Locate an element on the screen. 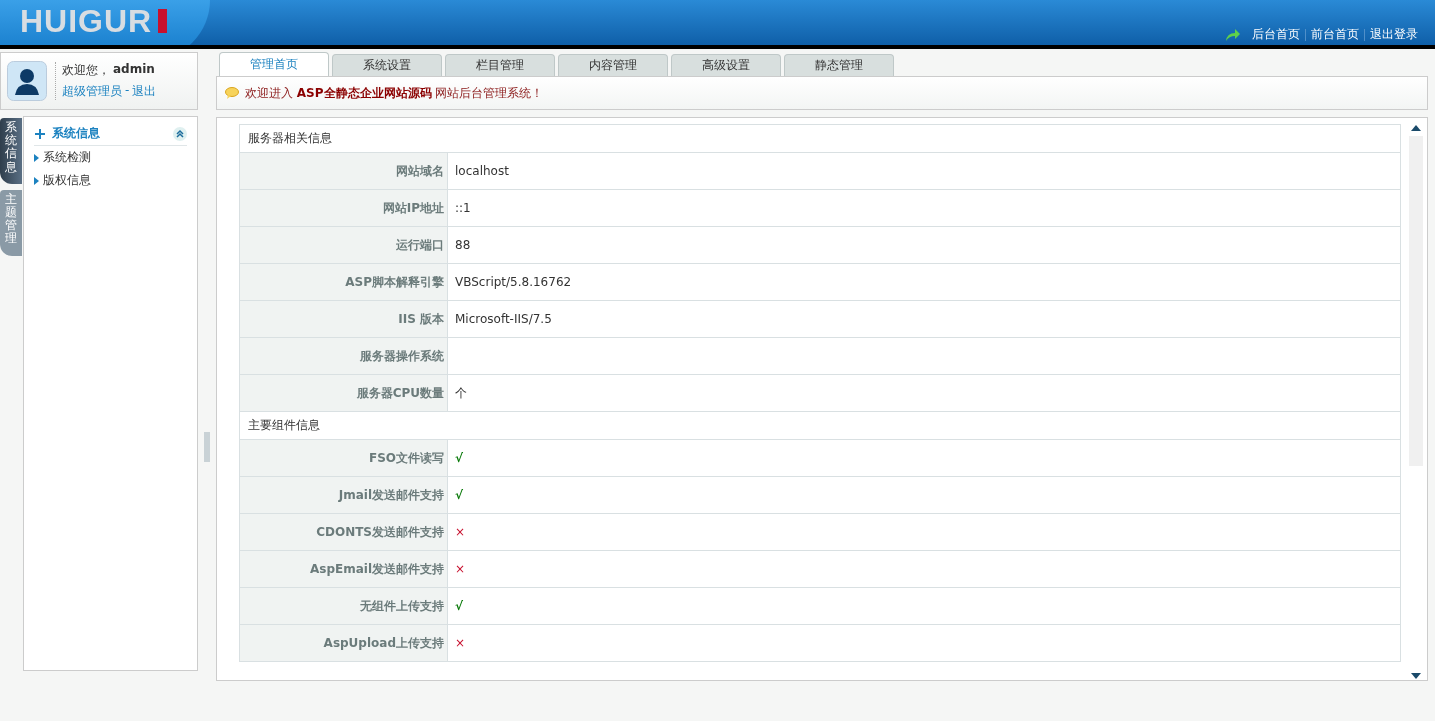  scroll-down-icon is located at coordinates (1416, 676).